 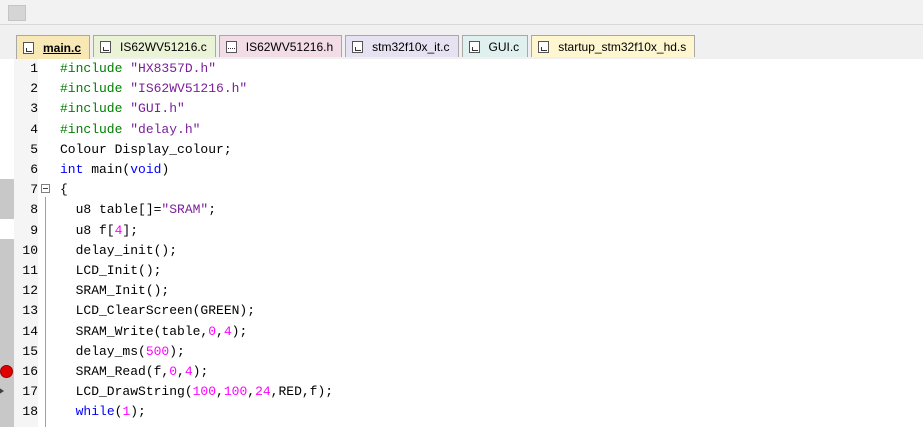 I want to click on code-text: #include "HX8357D.h", so click(x=138, y=69).